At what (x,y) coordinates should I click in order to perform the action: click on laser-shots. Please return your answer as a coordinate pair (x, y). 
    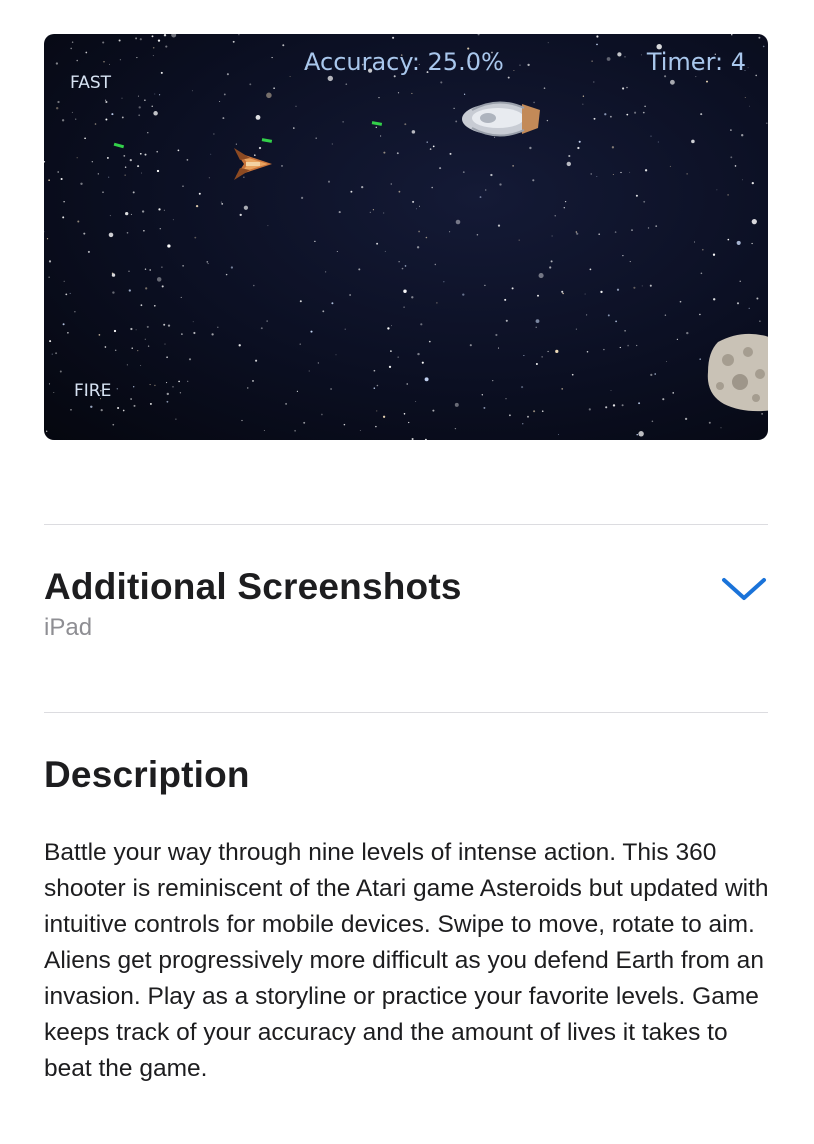
    Looking at the image, I should click on (248, 135).